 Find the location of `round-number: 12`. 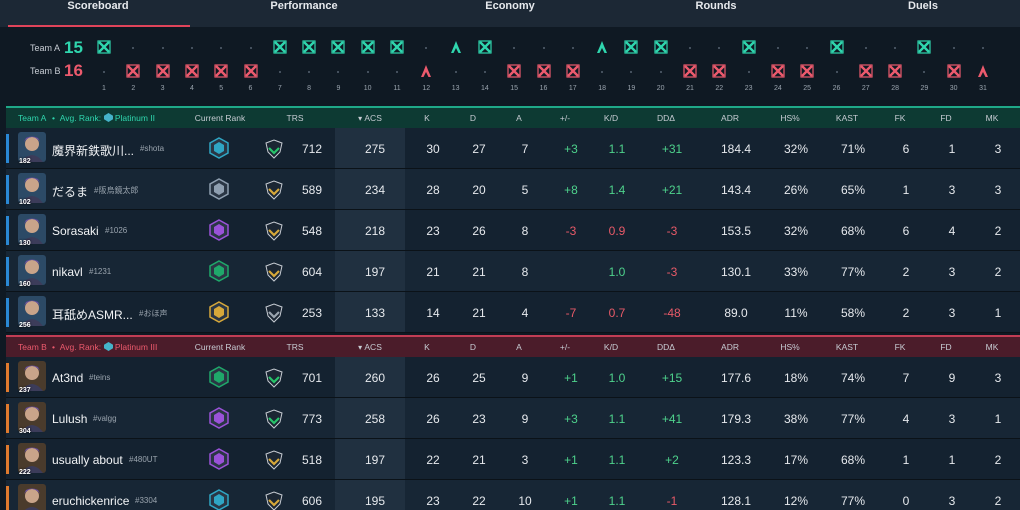

round-number: 12 is located at coordinates (426, 88).